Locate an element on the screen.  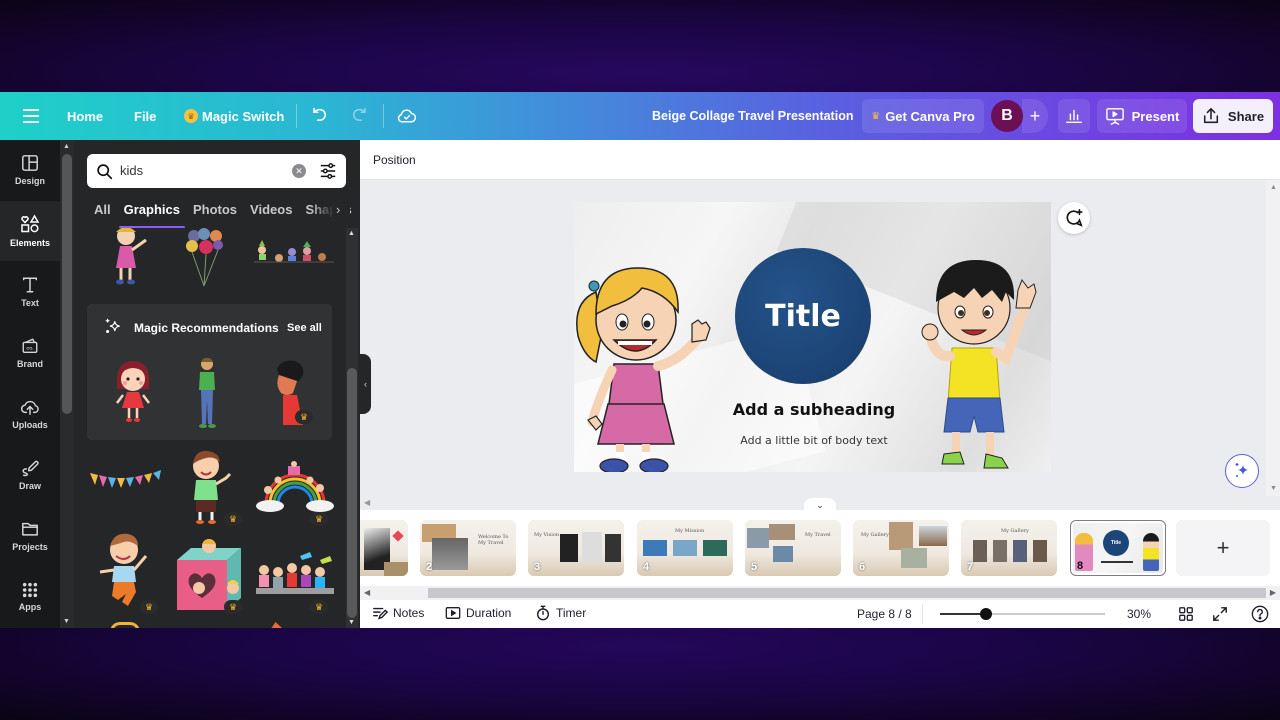
see-all-link: See all is located at coordinates (304, 328).